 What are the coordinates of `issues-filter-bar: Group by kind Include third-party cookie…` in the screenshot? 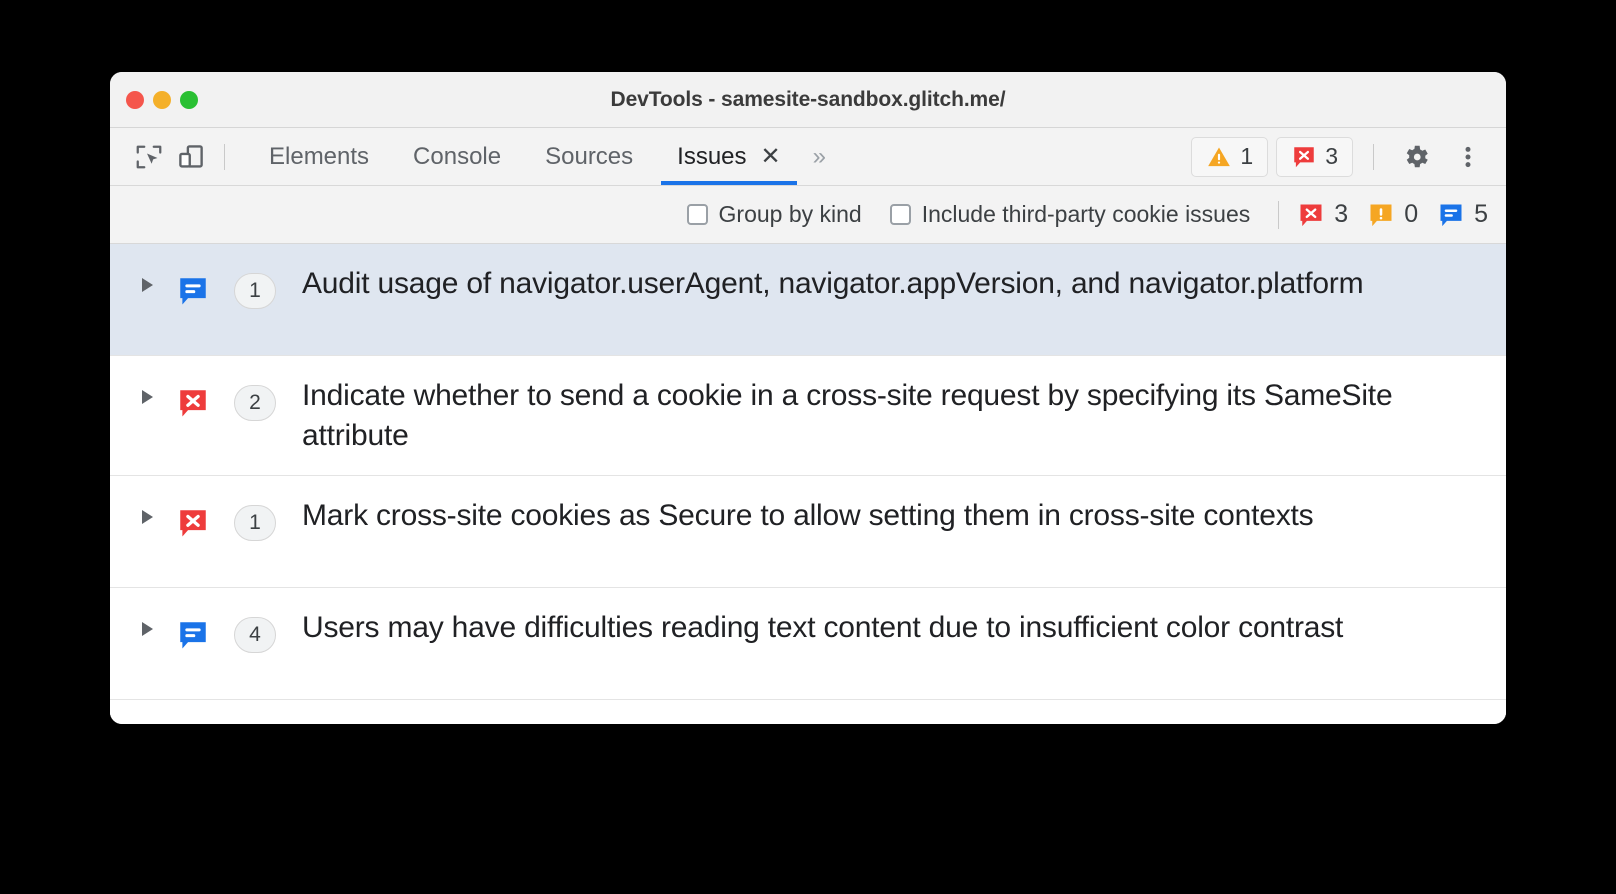 It's located at (808, 215).